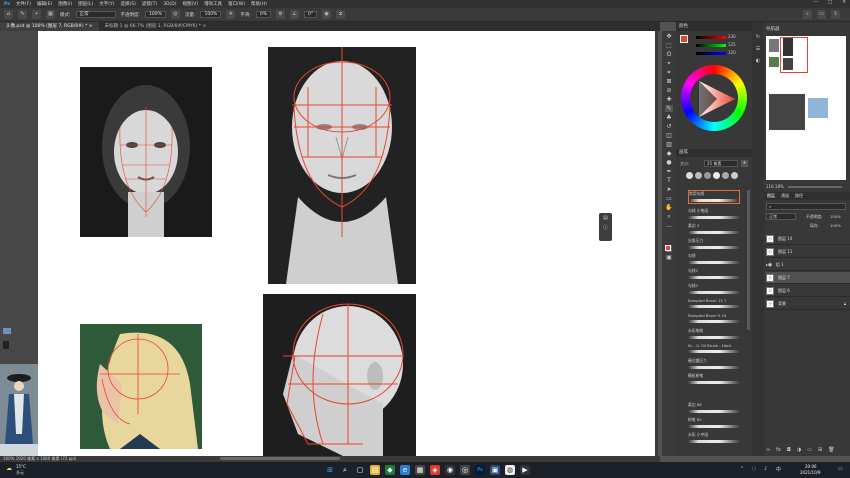  I want to click on tab-channels: 通道, so click(785, 196).